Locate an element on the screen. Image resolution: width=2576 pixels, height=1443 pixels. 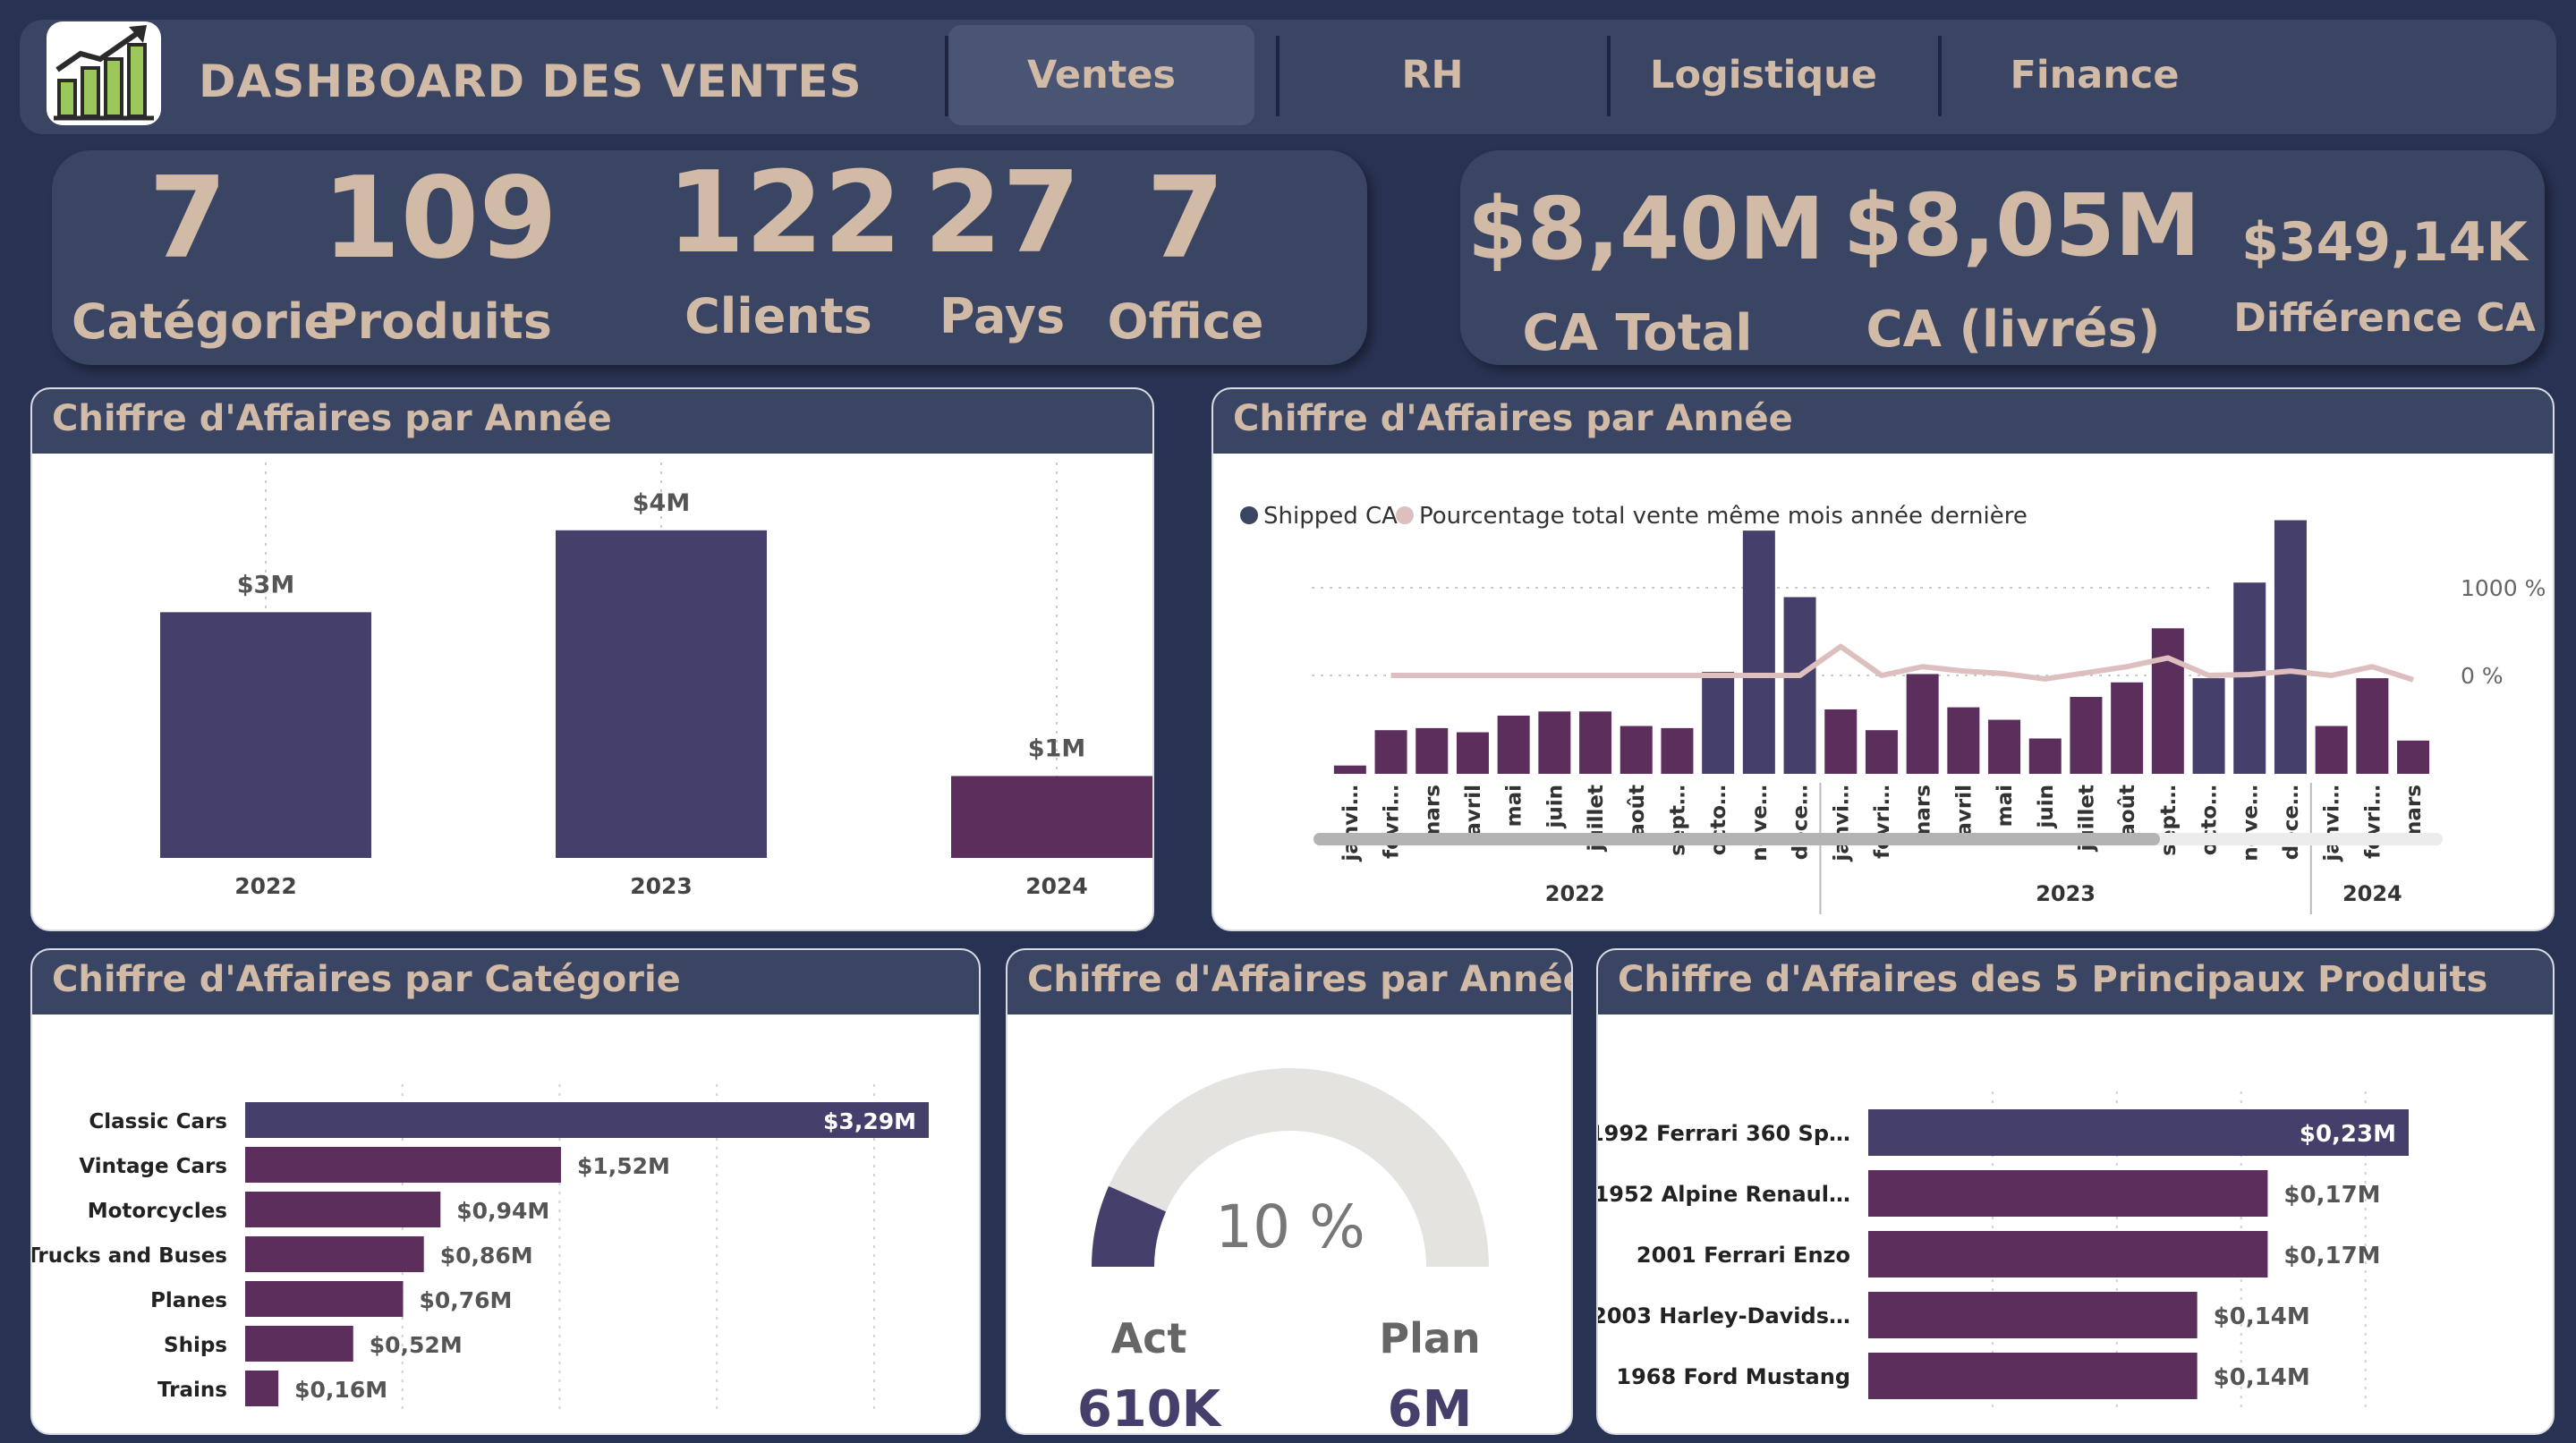
tab-rh: RH is located at coordinates (1432, 75).